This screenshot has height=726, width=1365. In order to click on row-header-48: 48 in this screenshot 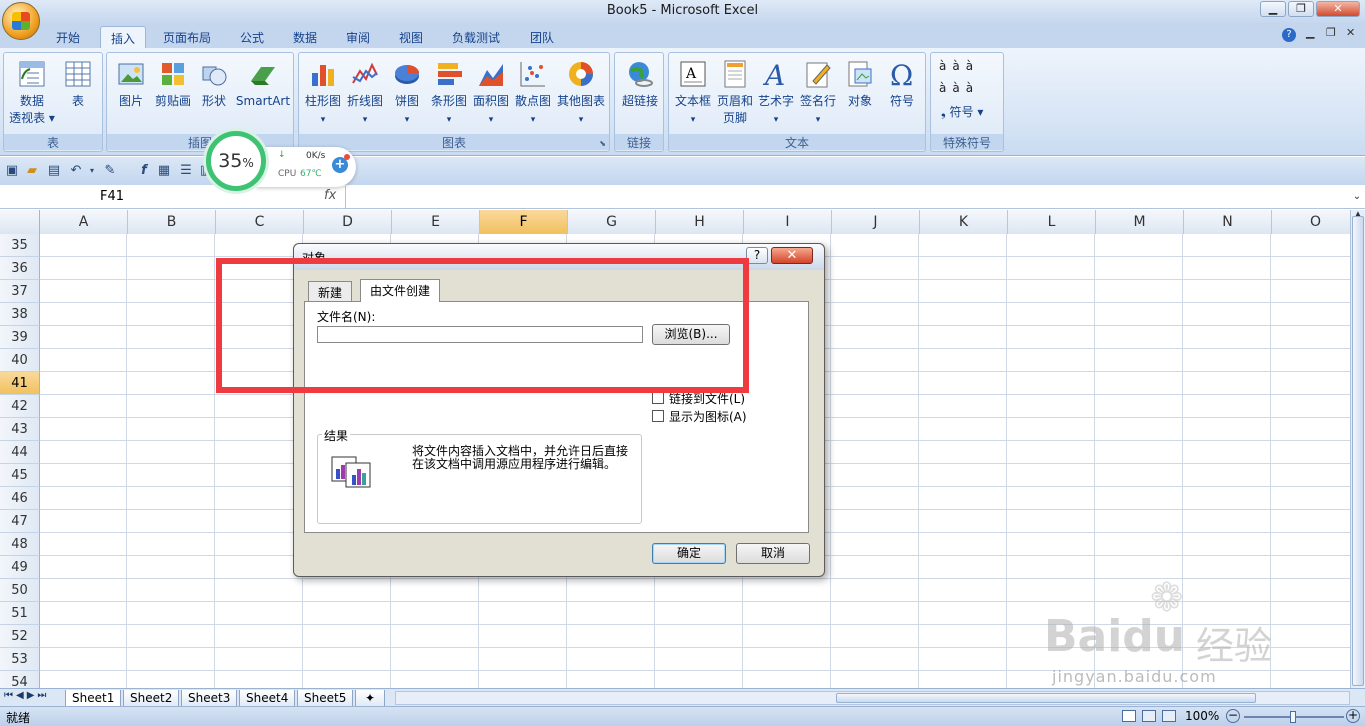, I will do `click(20, 544)`.